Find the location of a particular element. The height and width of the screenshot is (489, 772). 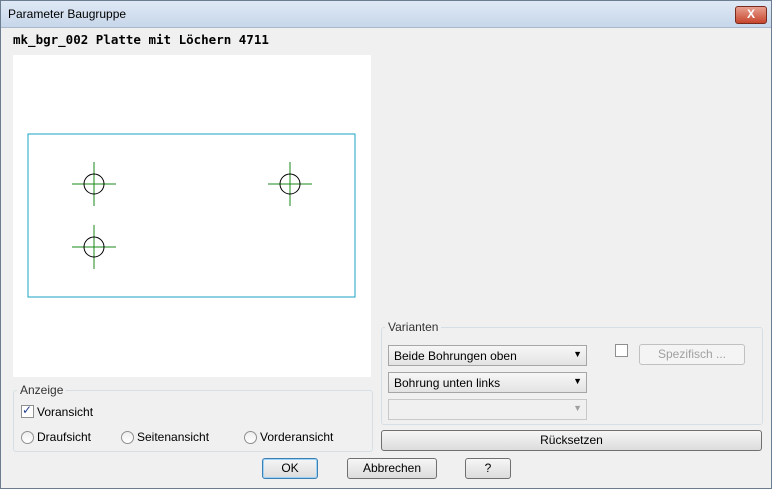

plate-outline is located at coordinates (191, 215).